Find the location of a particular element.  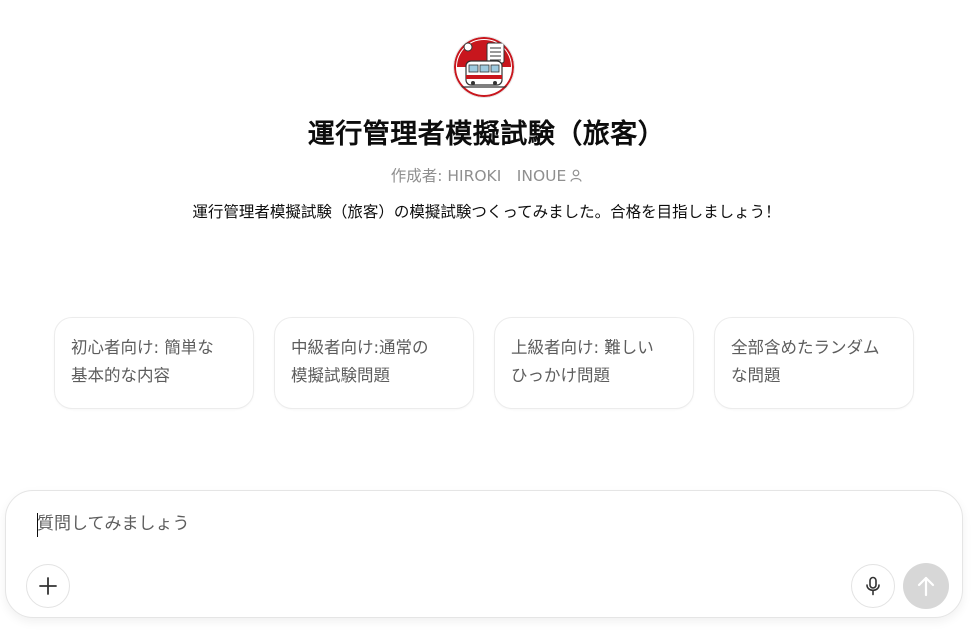

train-checklist-logo-icon is located at coordinates (484, 67).